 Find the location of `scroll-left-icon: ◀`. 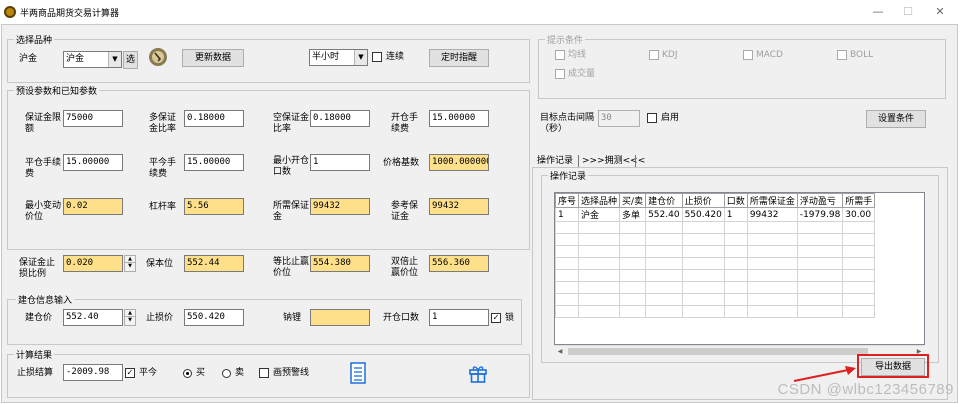

scroll-left-icon: ◀ is located at coordinates (560, 351).